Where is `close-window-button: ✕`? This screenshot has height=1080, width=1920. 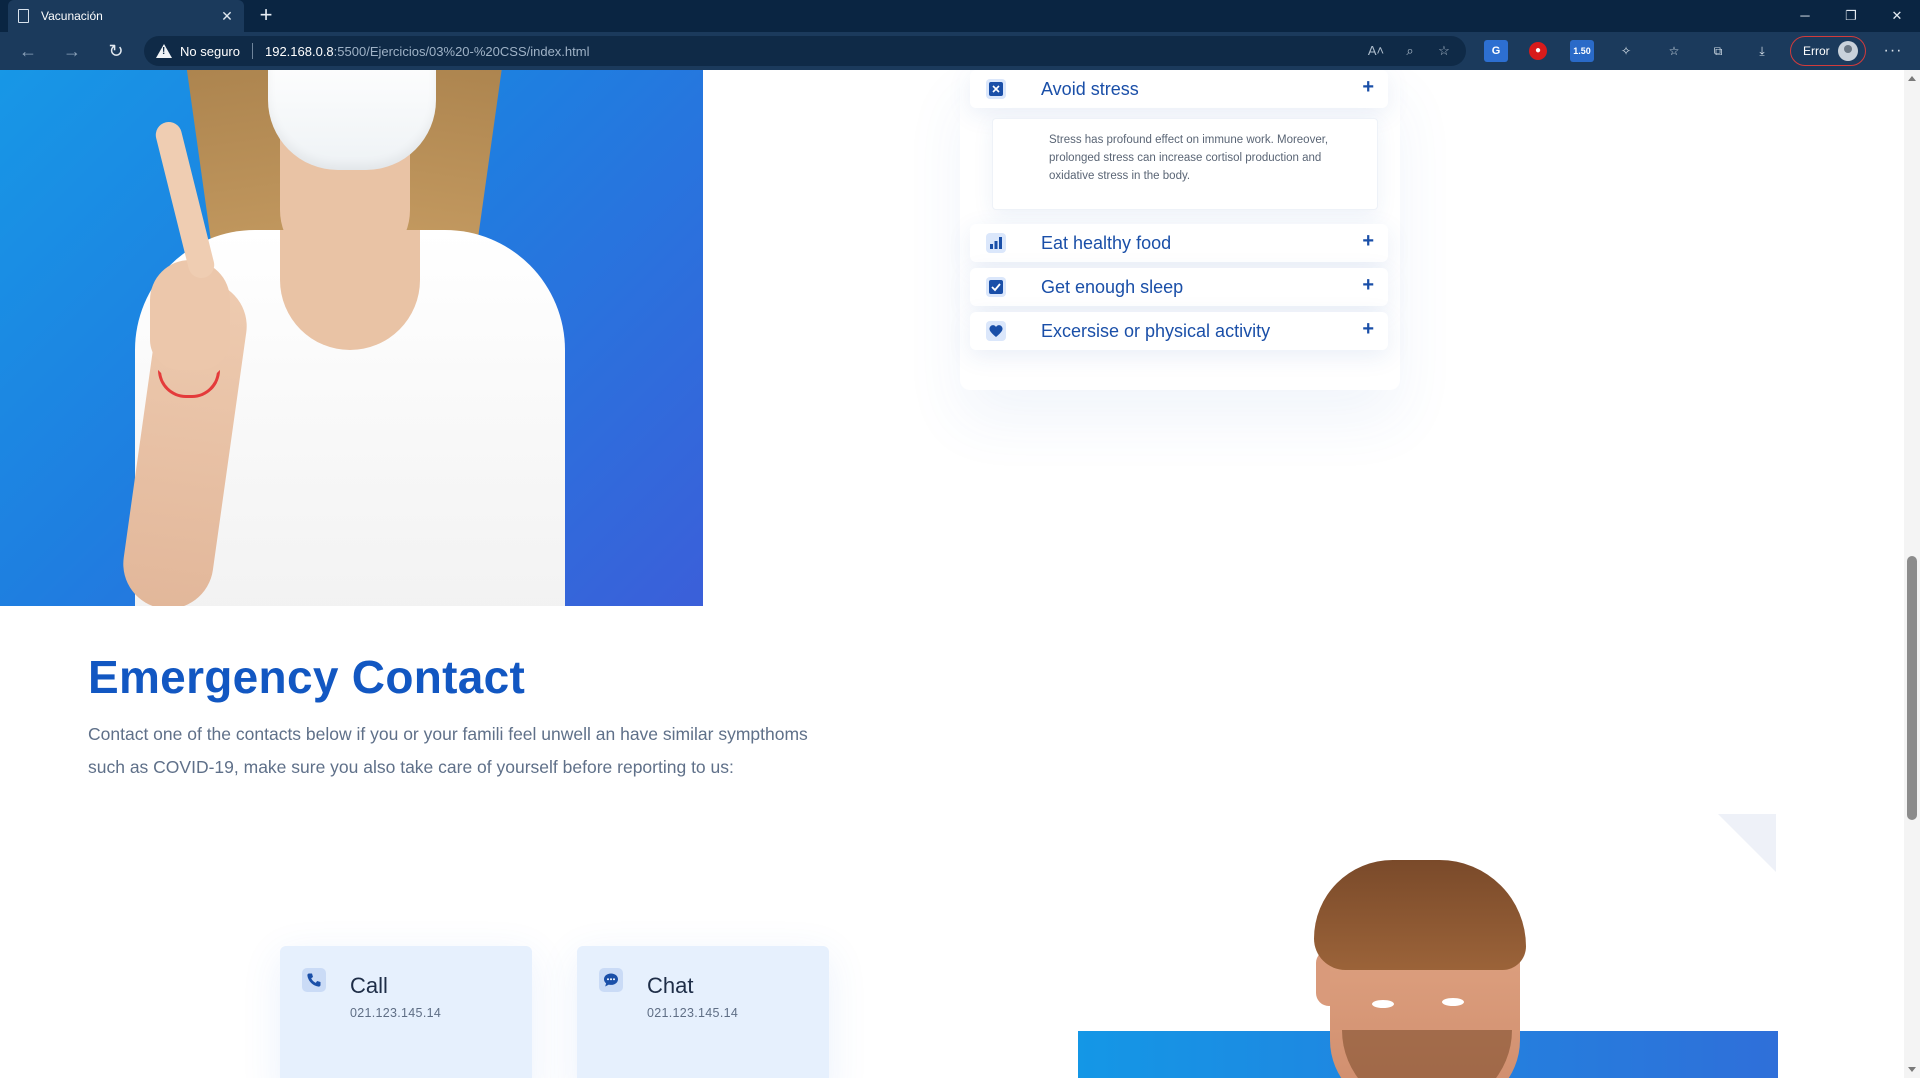
close-window-button: ✕ is located at coordinates (1897, 16).